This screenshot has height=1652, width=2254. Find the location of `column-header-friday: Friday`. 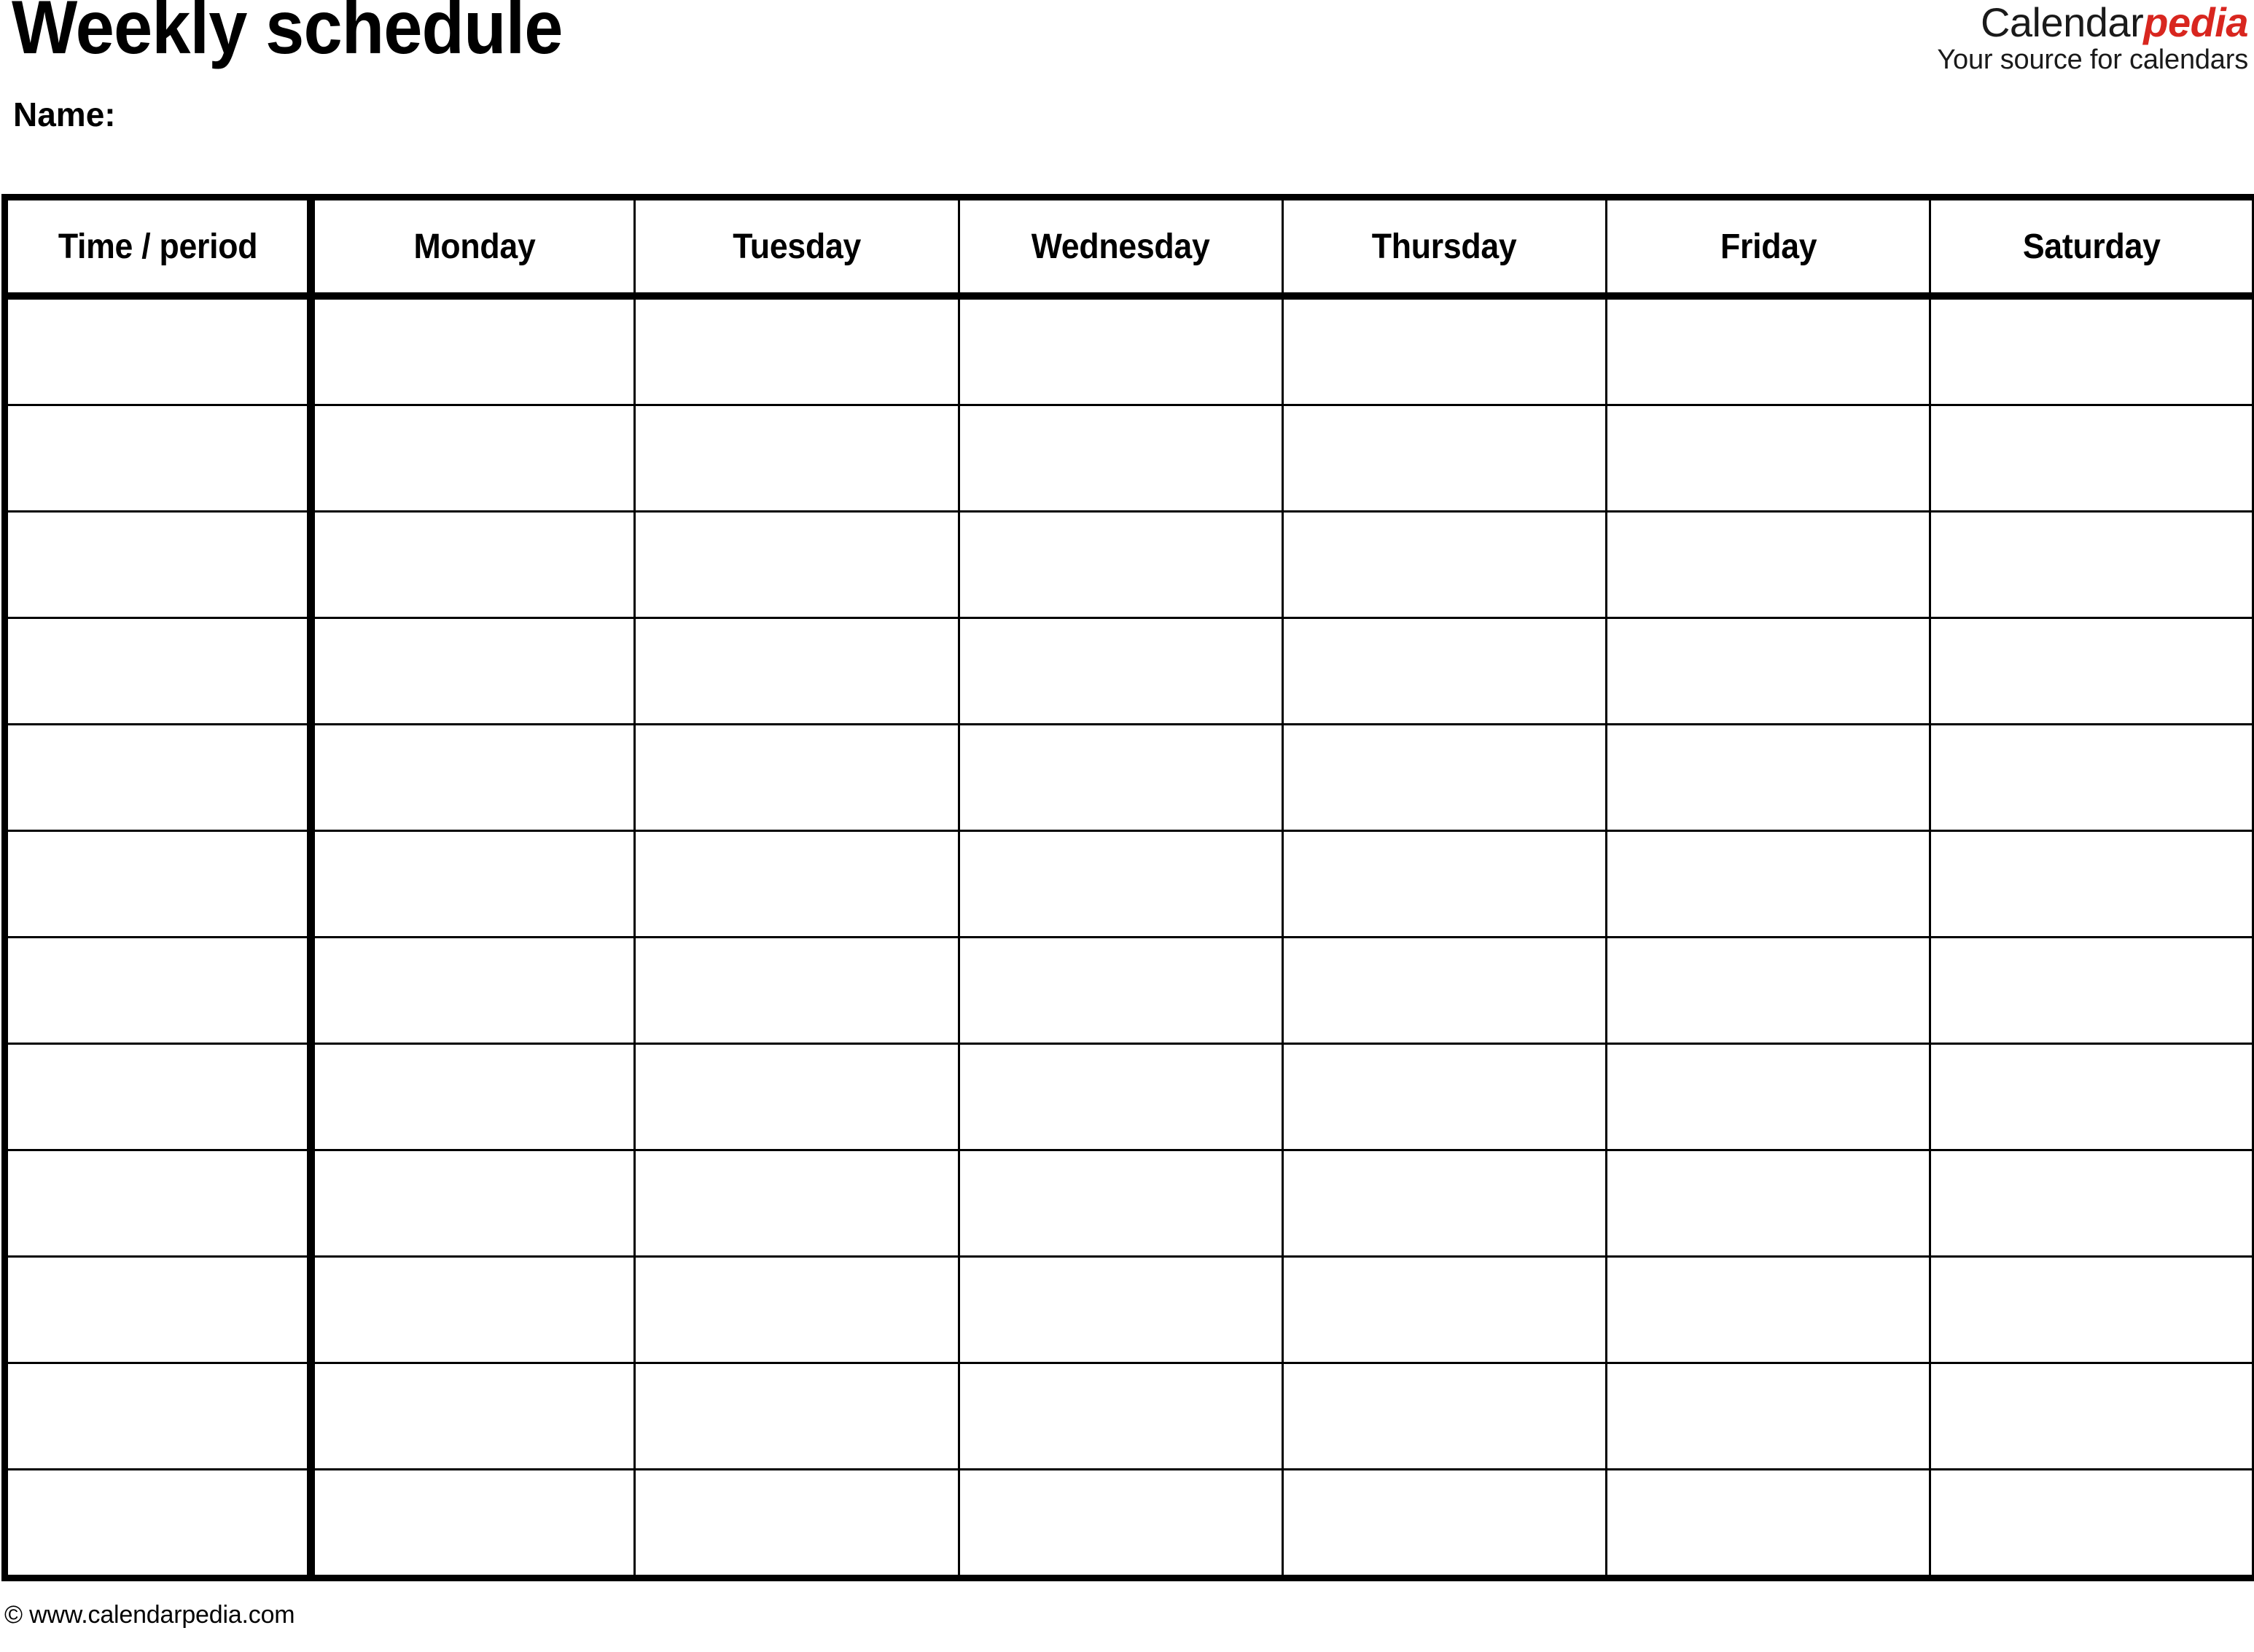

column-header-friday: Friday is located at coordinates (1768, 247).